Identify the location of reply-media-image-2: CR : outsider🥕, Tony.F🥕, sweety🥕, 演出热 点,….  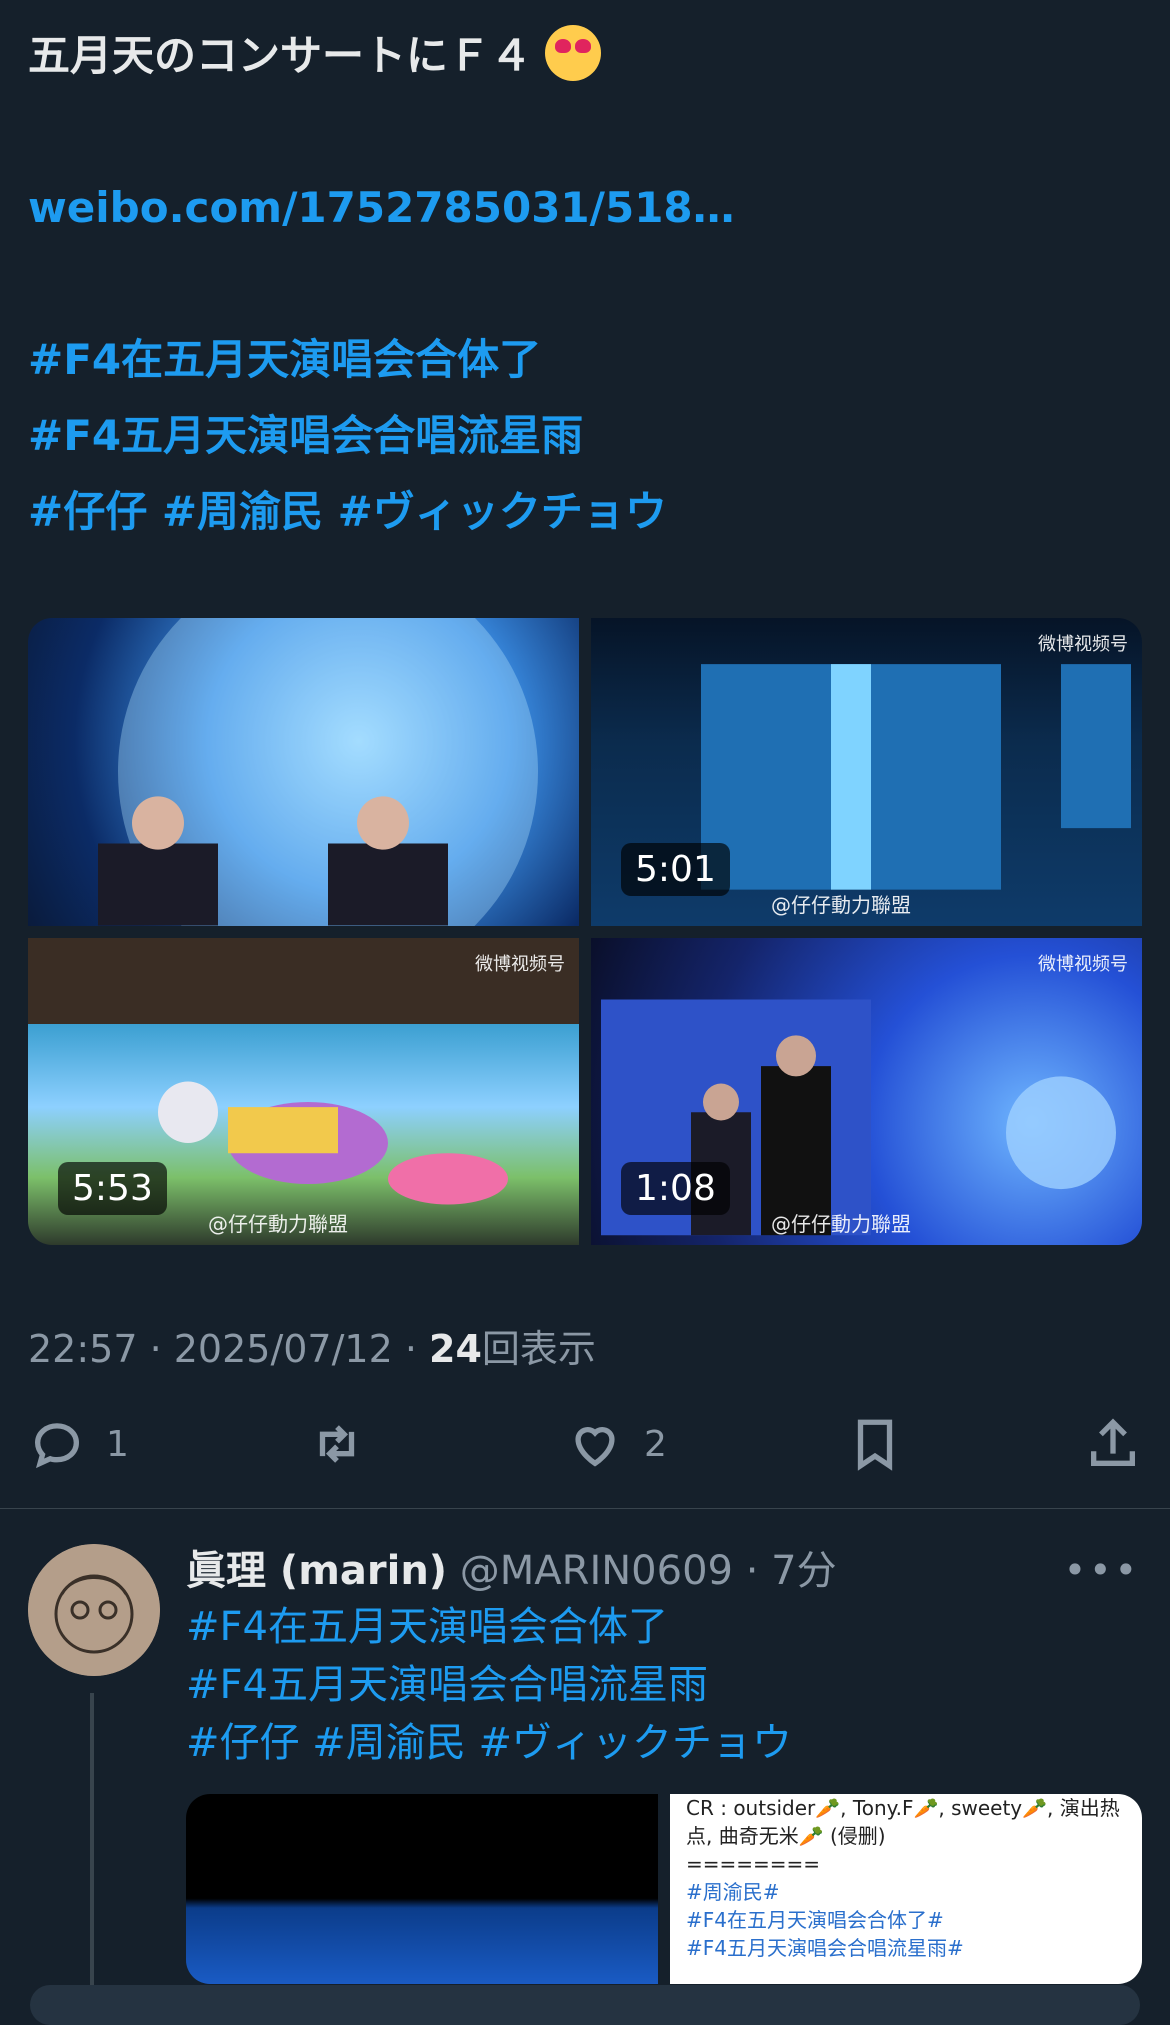
(906, 1889).